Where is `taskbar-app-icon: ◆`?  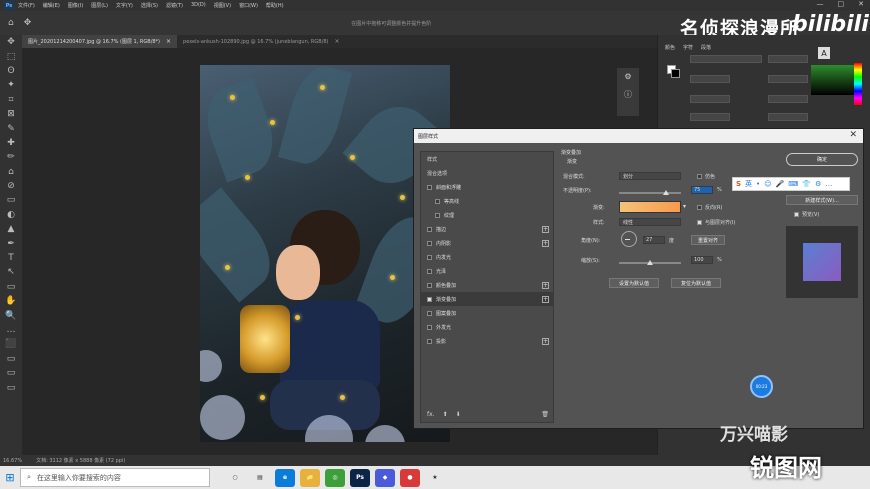
taskbar-app-icon: ◆ is located at coordinates (385, 477).